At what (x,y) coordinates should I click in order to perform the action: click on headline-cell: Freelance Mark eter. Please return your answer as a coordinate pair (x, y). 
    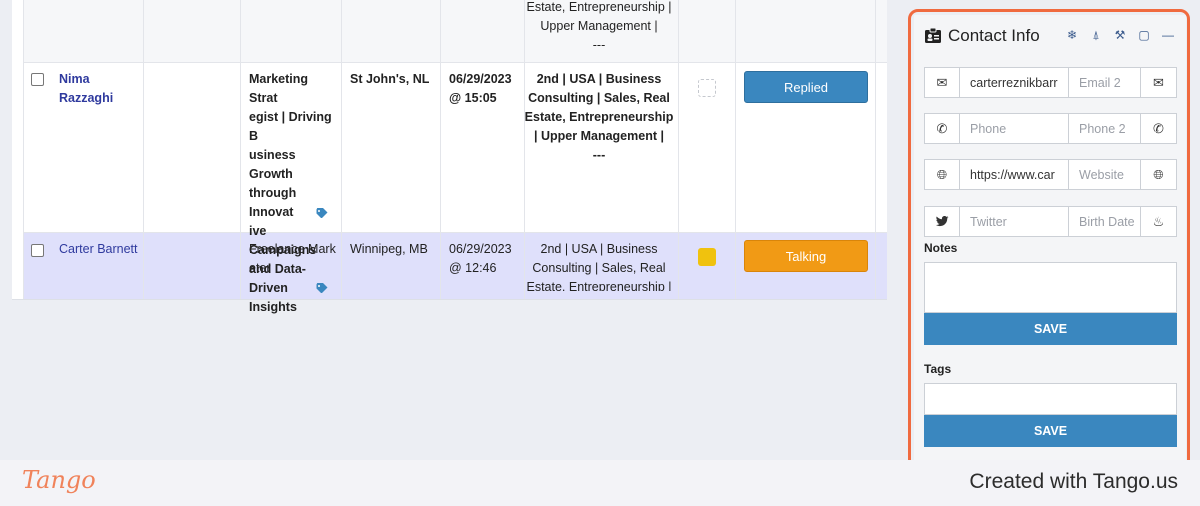
    Looking at the image, I should click on (293, 259).